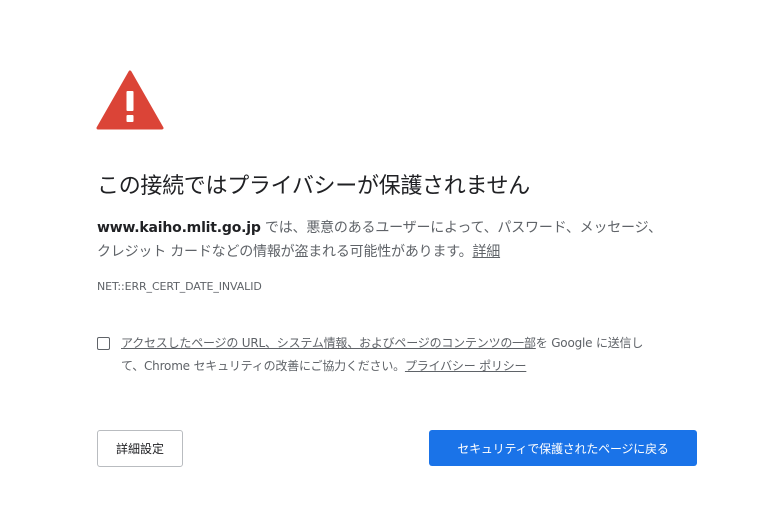 The height and width of the screenshot is (509, 769). Describe the element at coordinates (179, 286) in the screenshot. I see `error-code: NET::ERR_CERT_DATE_INVALID` at that location.